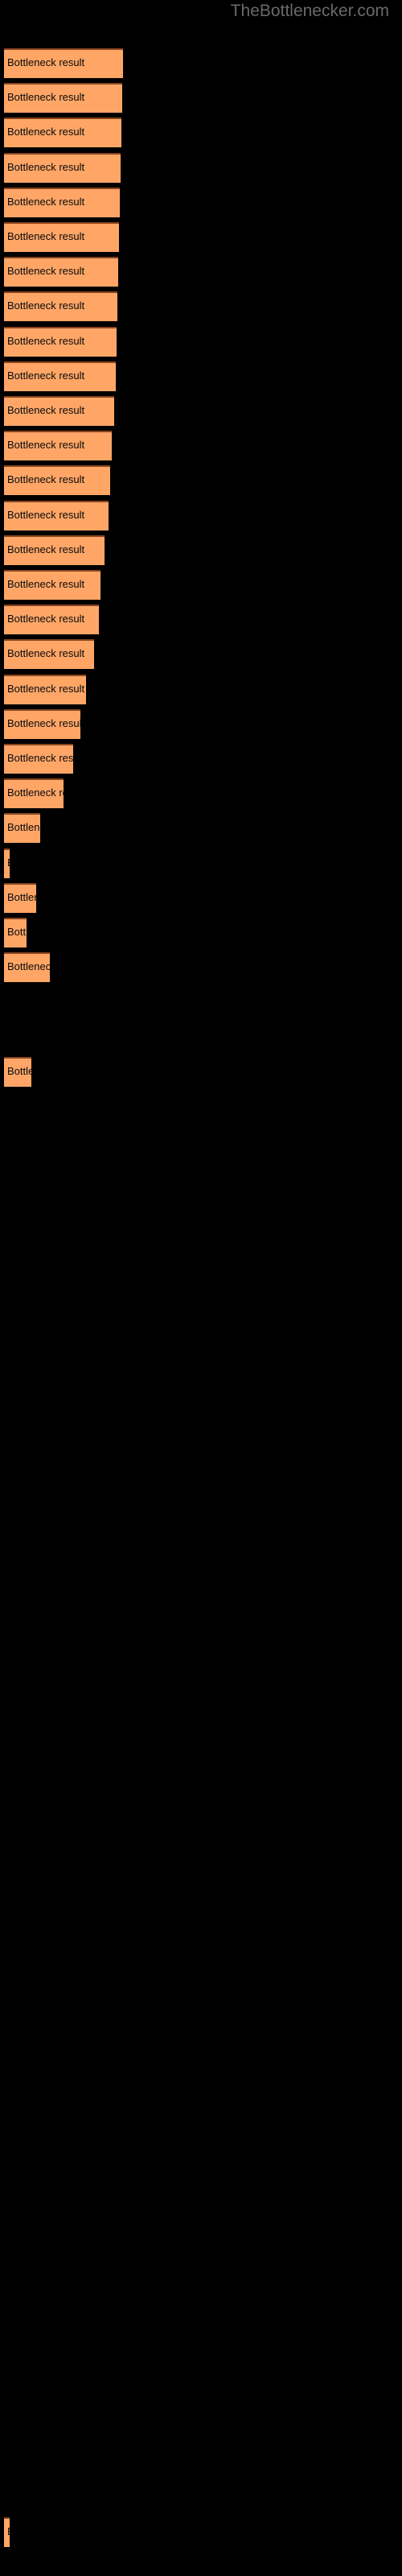 Image resolution: width=402 pixels, height=2576 pixels. What do you see at coordinates (309, 11) in the screenshot?
I see `site-watermark: TheBottlenecker.com` at bounding box center [309, 11].